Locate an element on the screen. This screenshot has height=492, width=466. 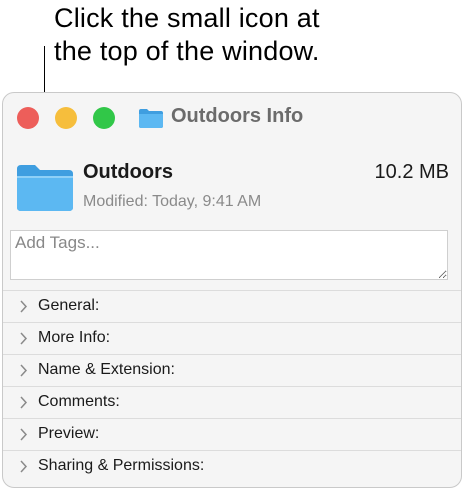
section-comments: Comments: is located at coordinates (232, 403).